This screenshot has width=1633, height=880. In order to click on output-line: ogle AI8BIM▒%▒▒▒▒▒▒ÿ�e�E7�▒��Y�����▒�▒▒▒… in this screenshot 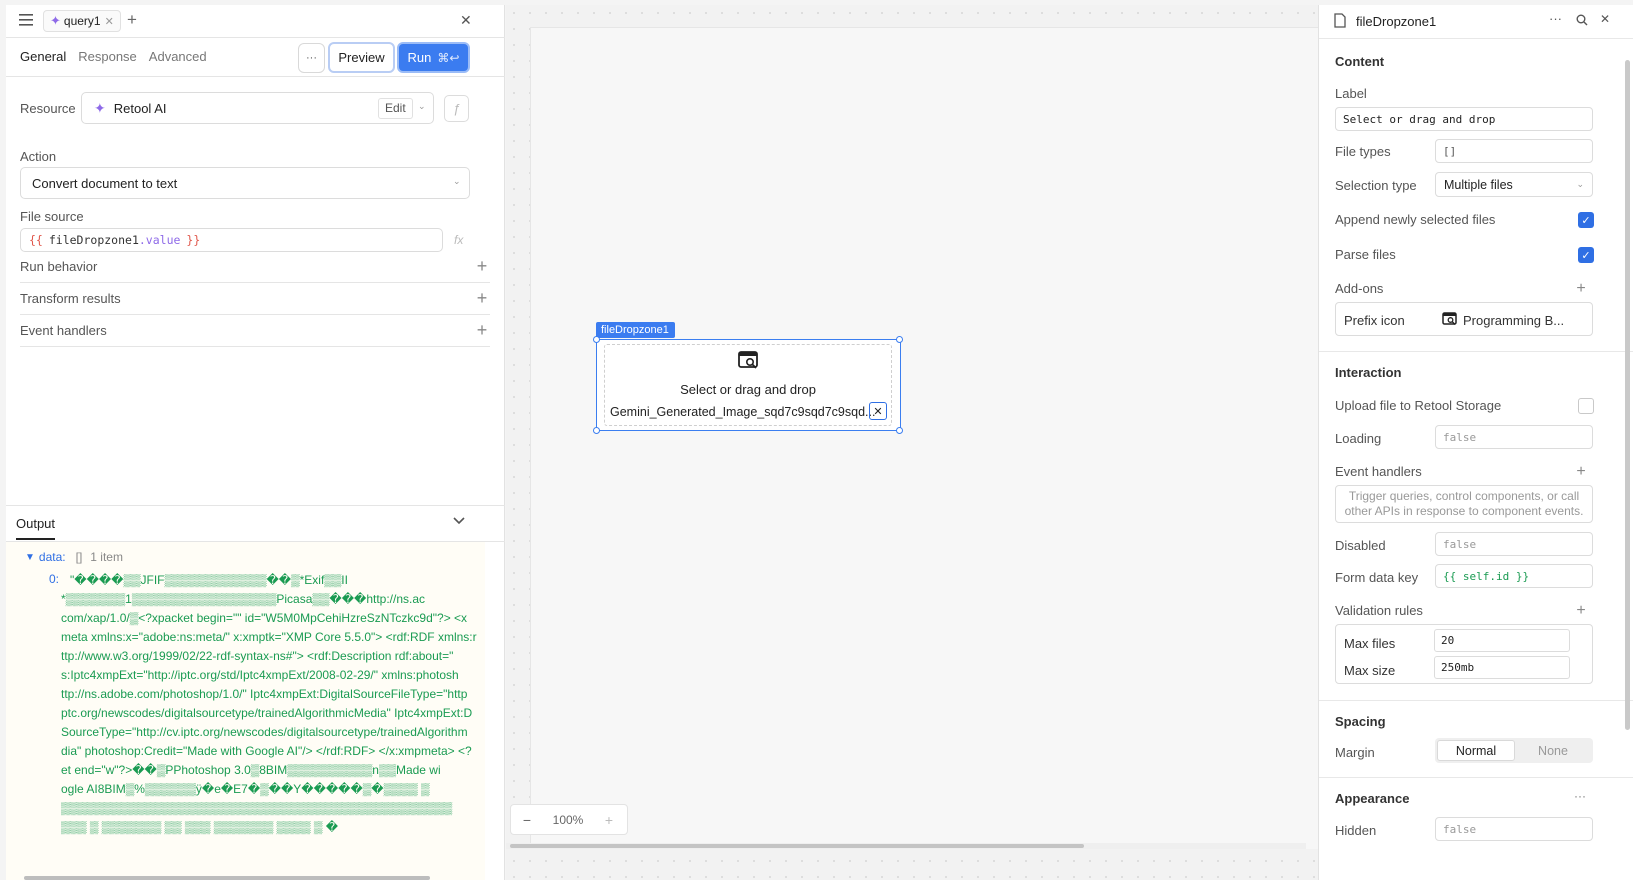, I will do `click(245, 789)`.